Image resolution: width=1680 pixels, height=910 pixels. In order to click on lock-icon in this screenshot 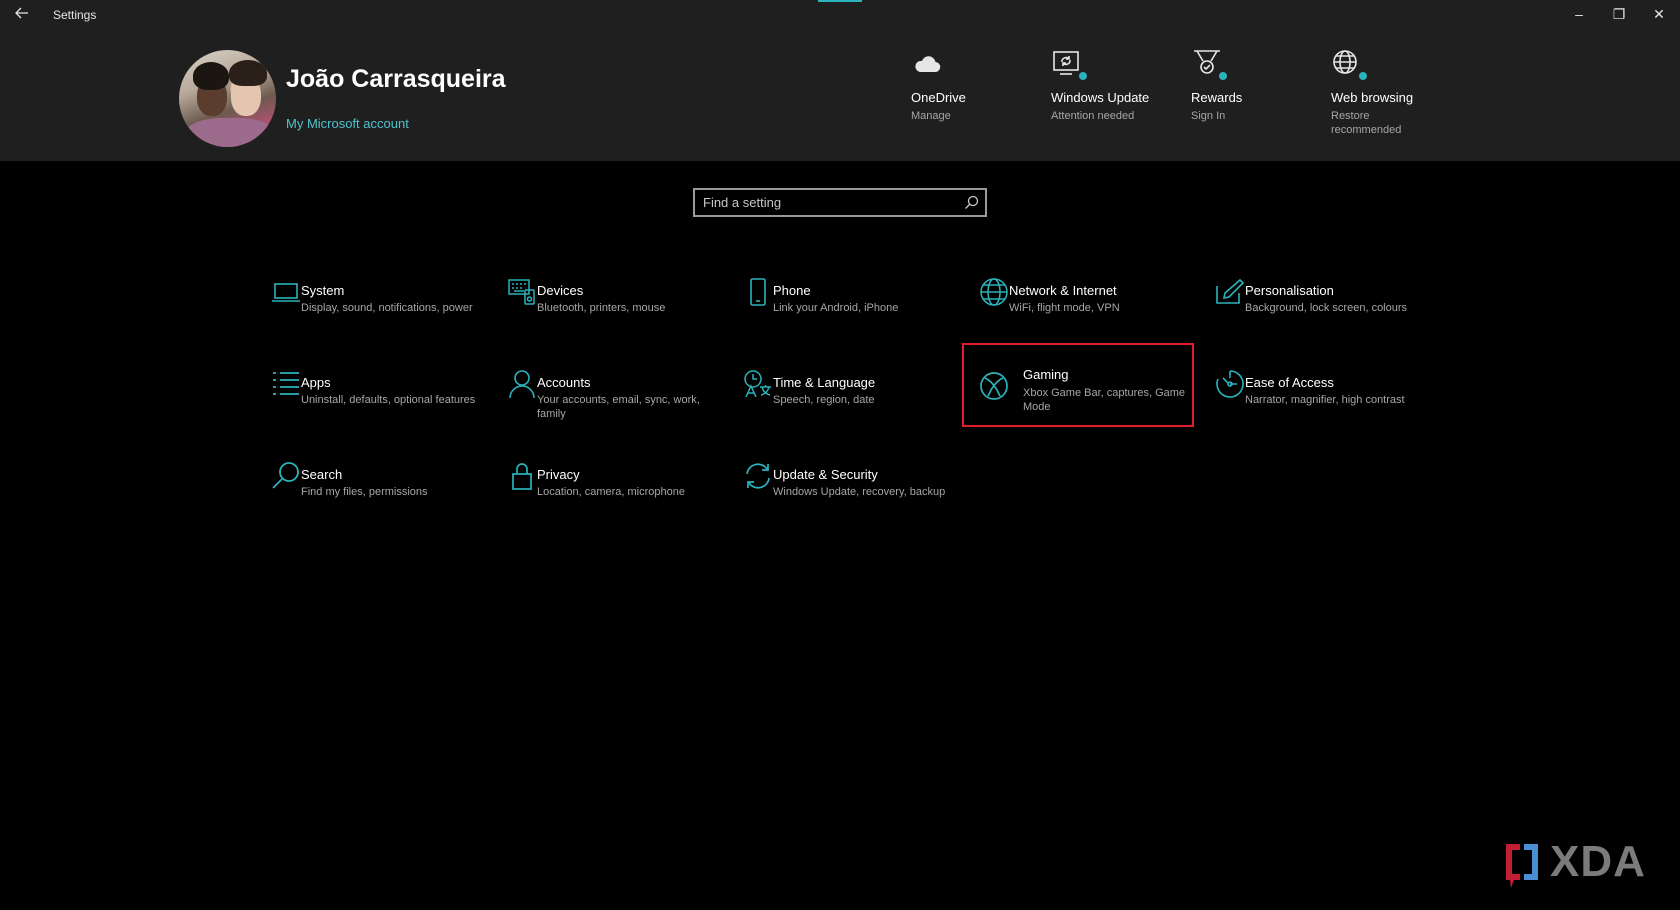, I will do `click(522, 476)`.